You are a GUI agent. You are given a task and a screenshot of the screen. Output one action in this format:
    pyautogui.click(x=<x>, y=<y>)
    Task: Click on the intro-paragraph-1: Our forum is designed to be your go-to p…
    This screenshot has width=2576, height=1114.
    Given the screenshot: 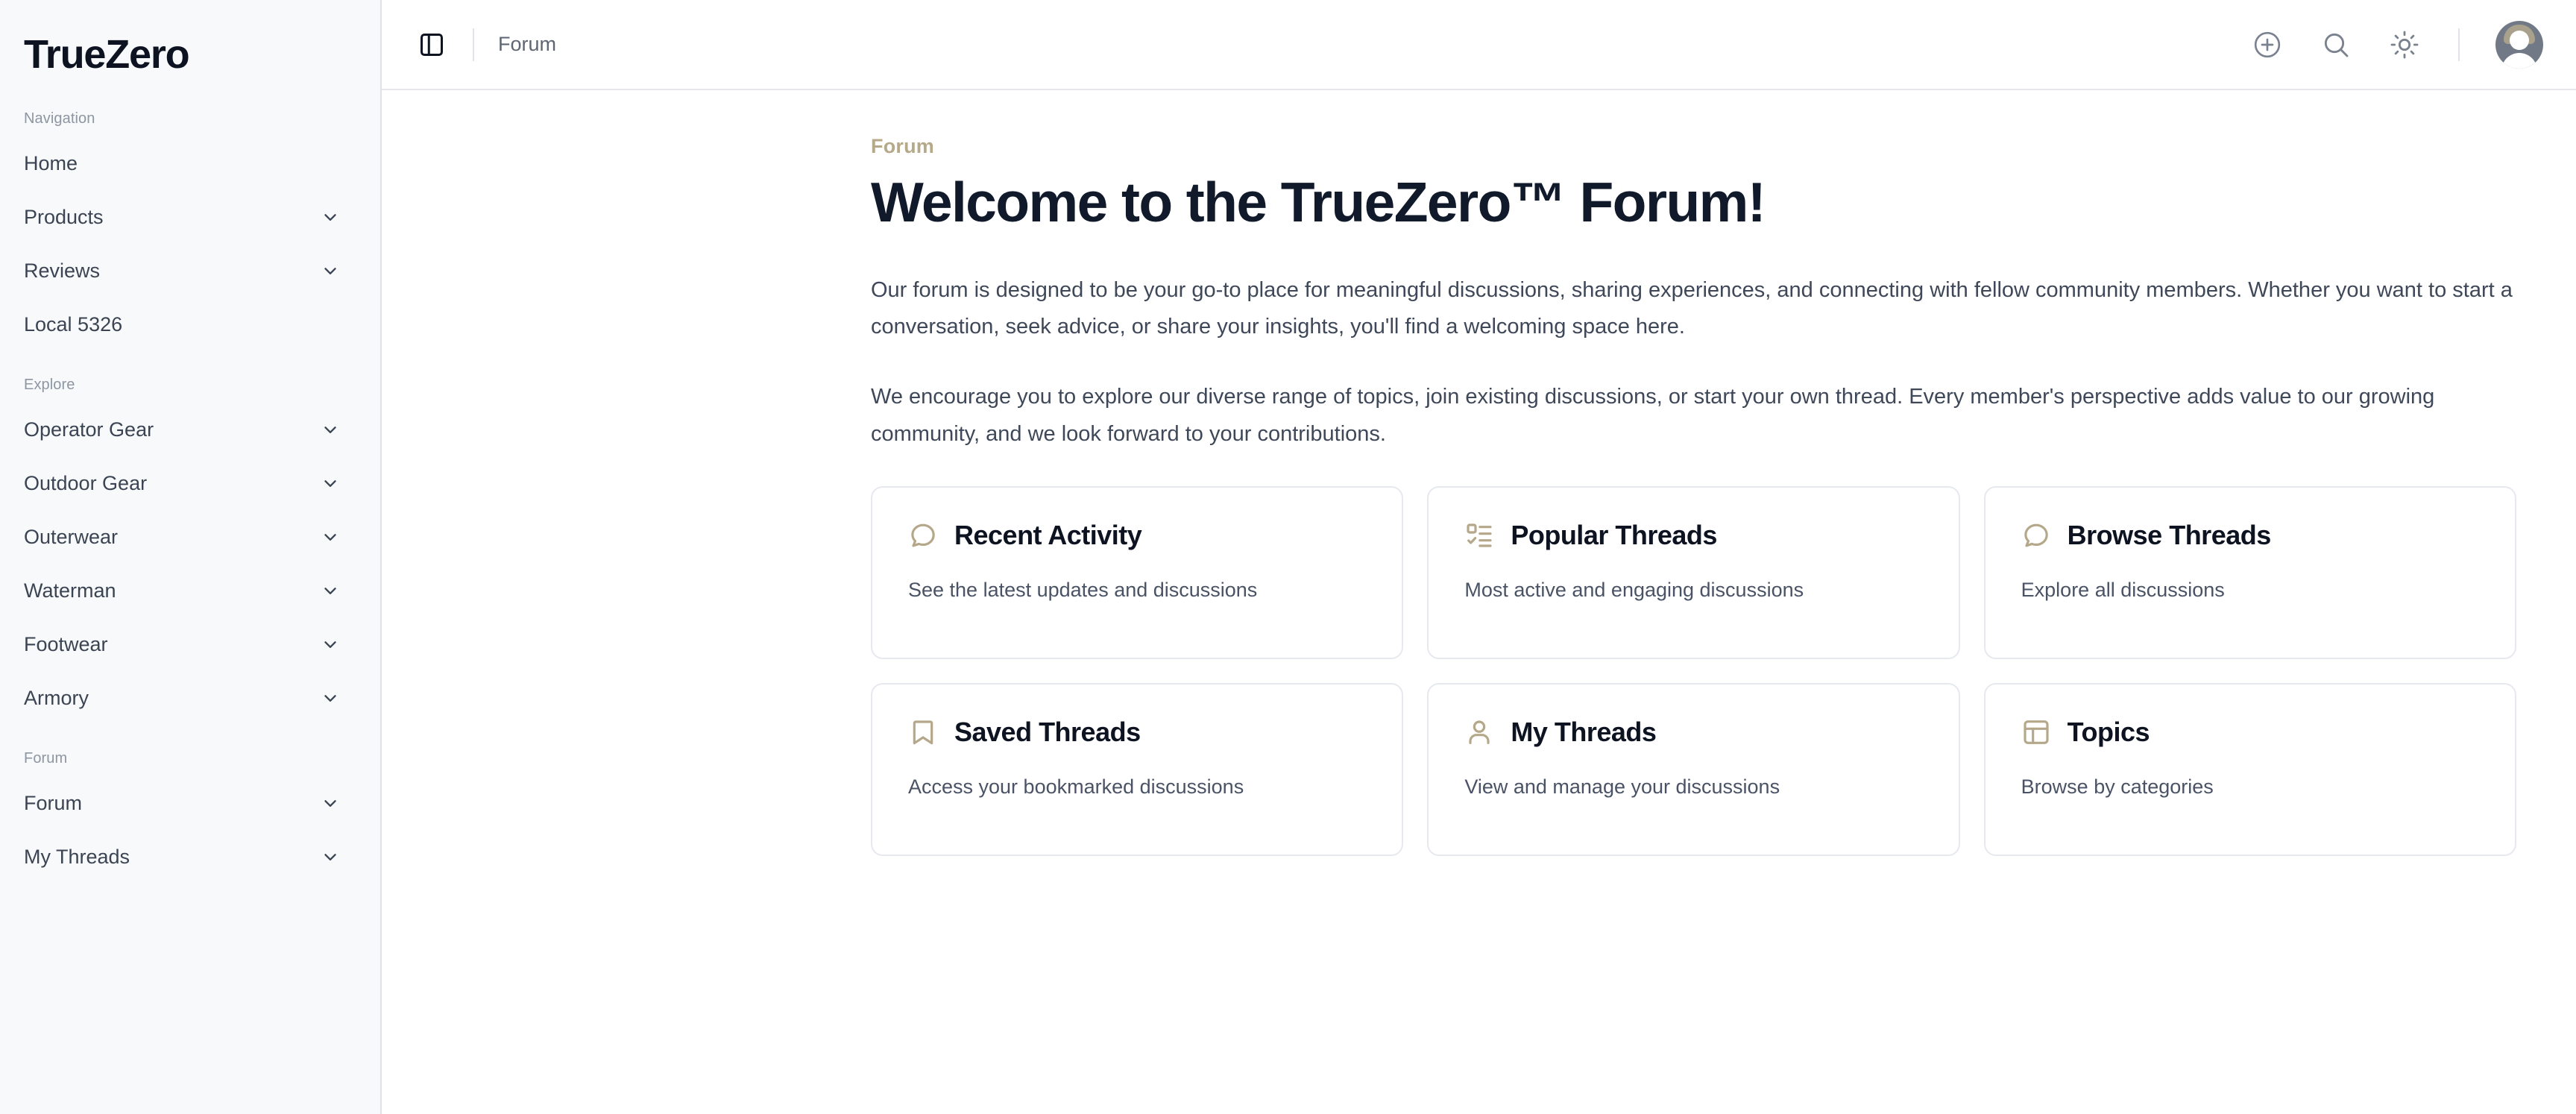 What is the action you would take?
    pyautogui.click(x=1692, y=308)
    